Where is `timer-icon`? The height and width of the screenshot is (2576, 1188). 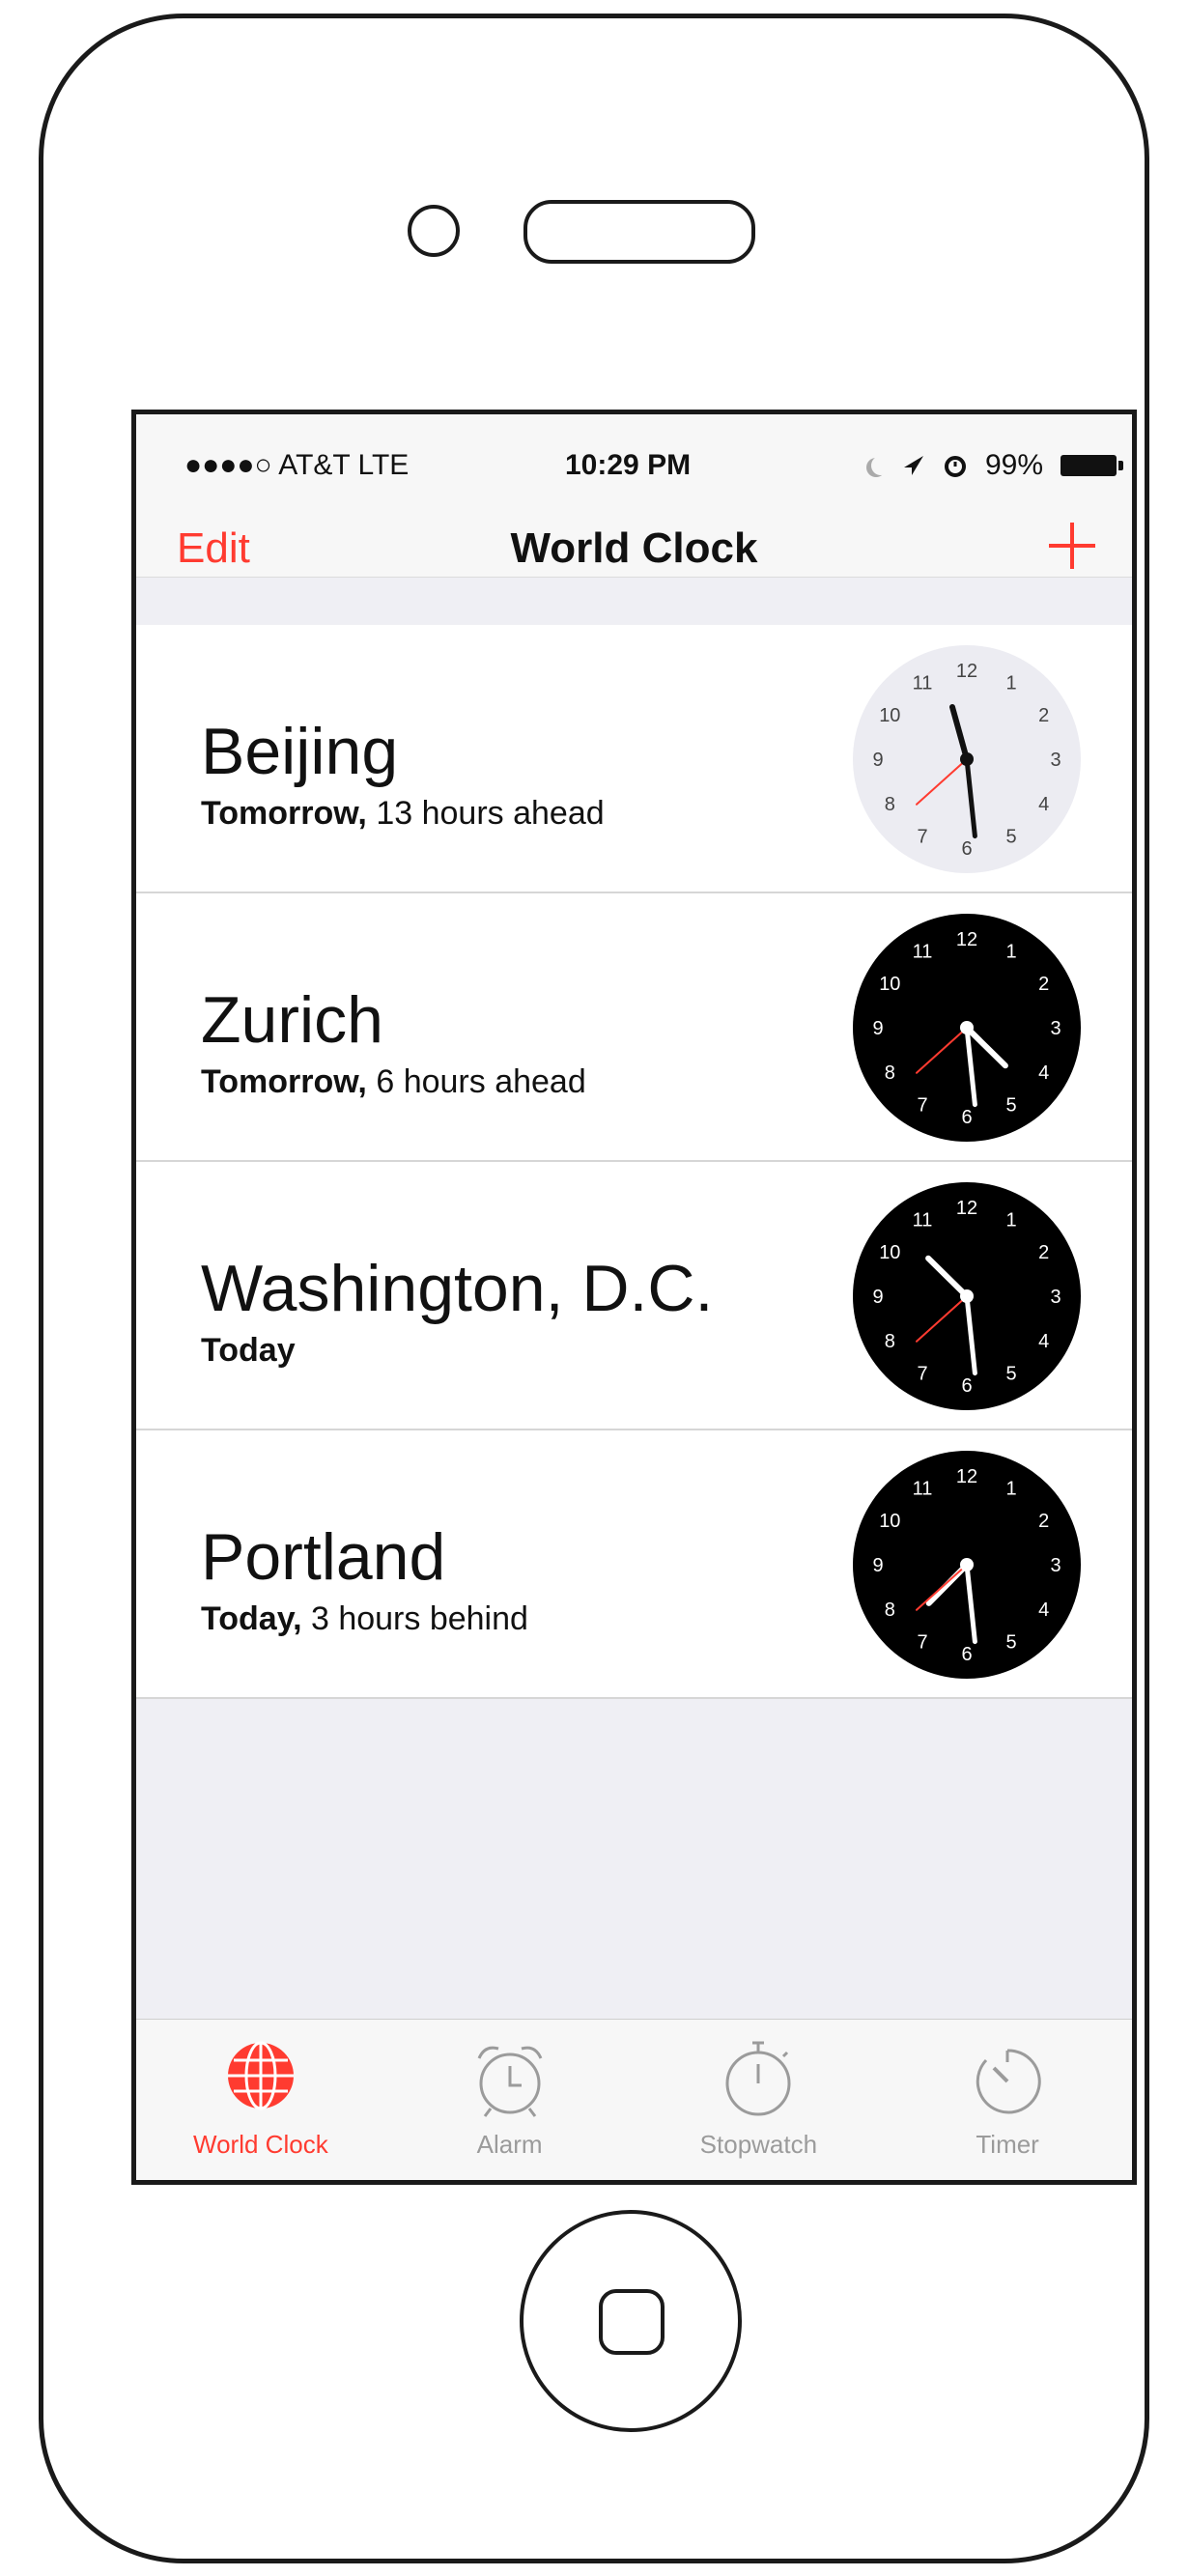
timer-icon is located at coordinates (1008, 2081).